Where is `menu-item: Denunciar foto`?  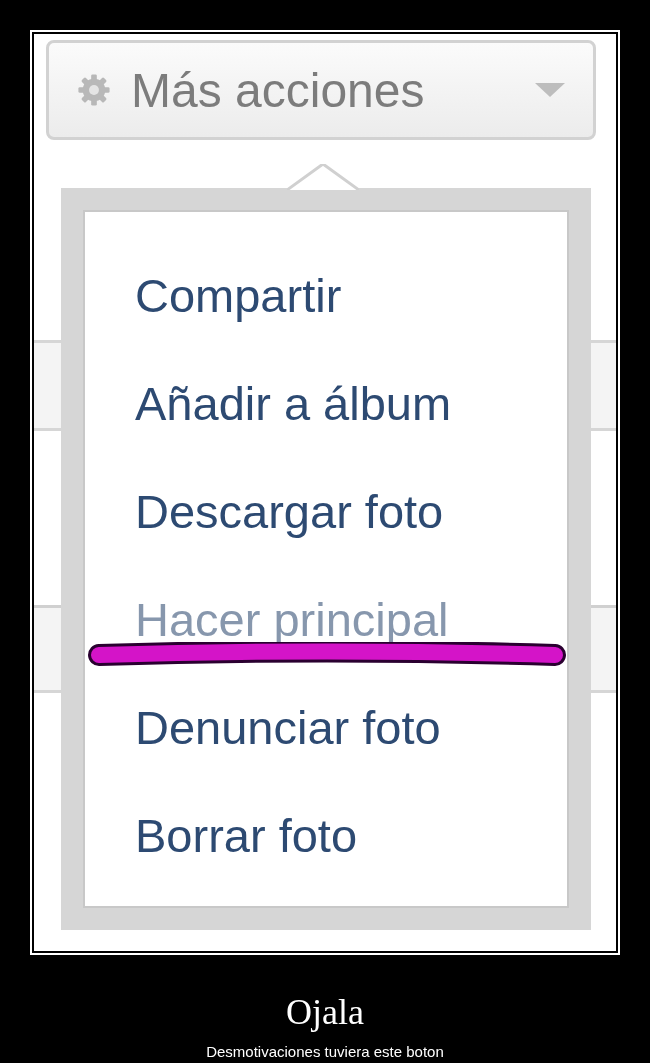
menu-item: Denunciar foto is located at coordinates (288, 742).